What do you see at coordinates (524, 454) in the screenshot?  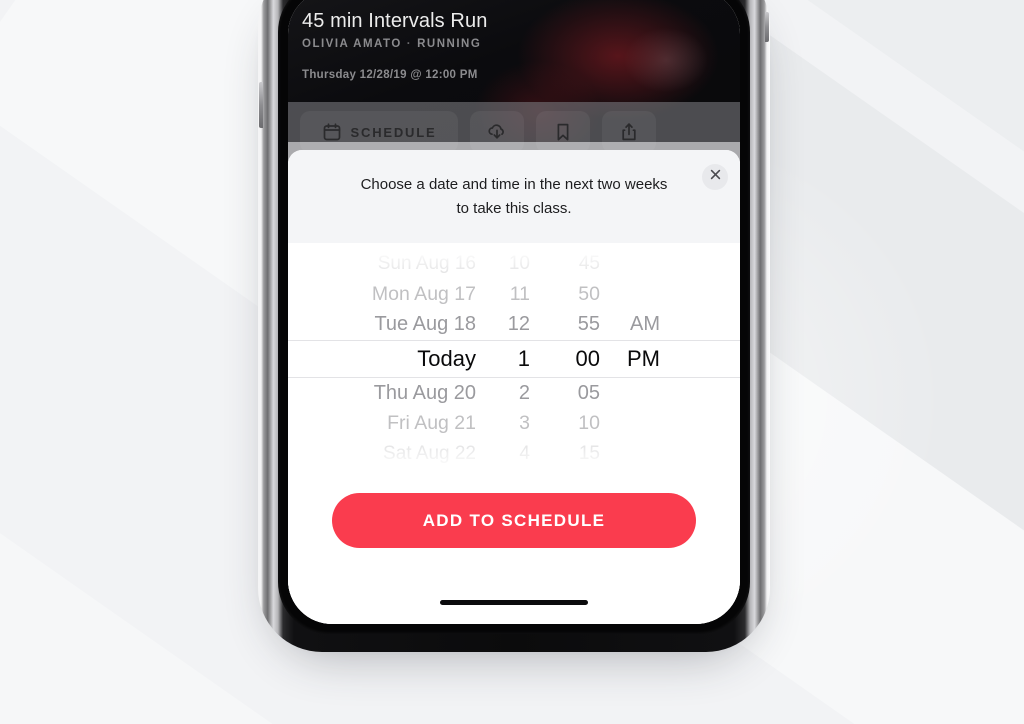 I see `picker-cell-hour: 4` at bounding box center [524, 454].